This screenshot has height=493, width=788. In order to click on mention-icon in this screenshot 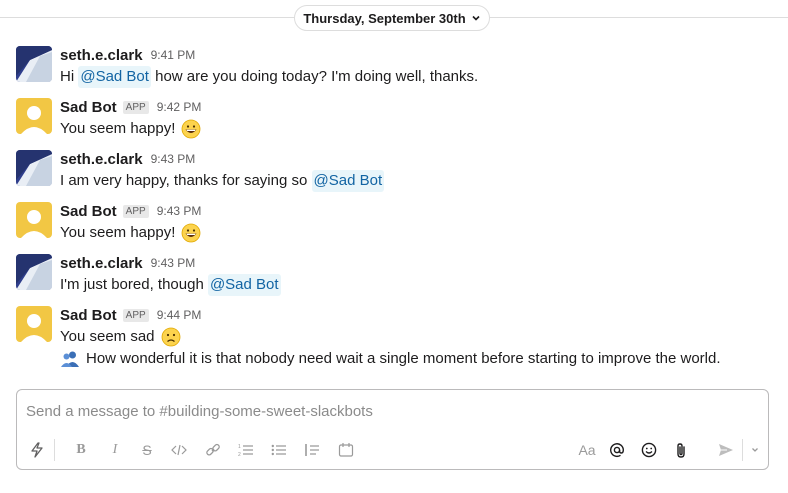, I will do `click(617, 450)`.